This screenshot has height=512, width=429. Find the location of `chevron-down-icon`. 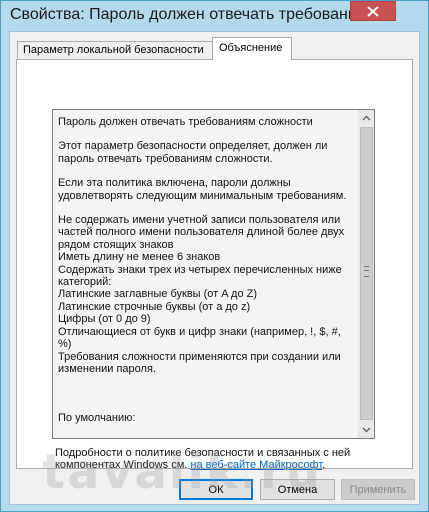

chevron-down-icon is located at coordinates (366, 430).